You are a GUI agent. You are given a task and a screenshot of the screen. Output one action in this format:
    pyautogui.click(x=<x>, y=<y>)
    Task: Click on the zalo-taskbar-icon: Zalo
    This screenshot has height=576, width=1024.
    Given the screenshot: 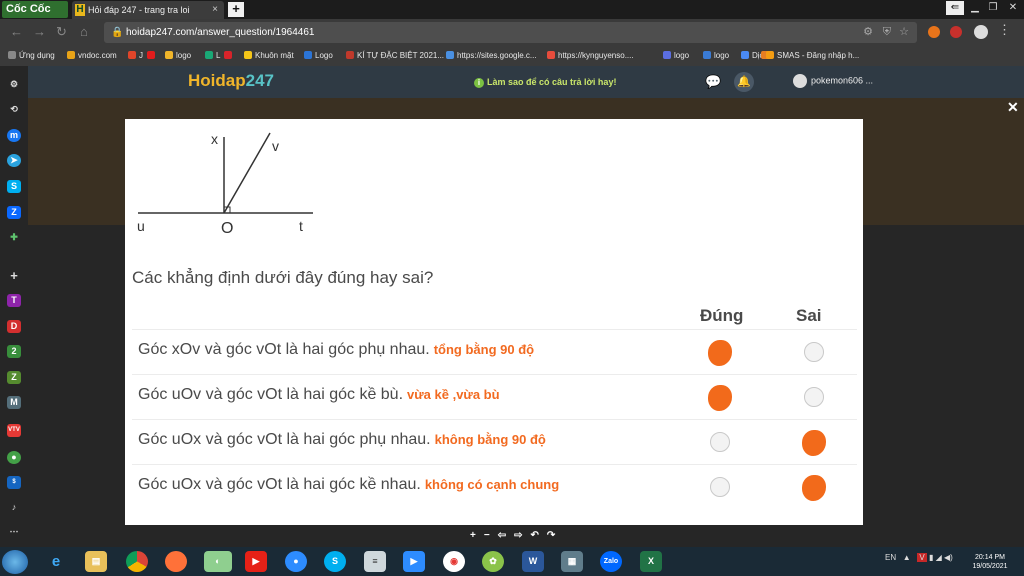 What is the action you would take?
    pyautogui.click(x=611, y=561)
    